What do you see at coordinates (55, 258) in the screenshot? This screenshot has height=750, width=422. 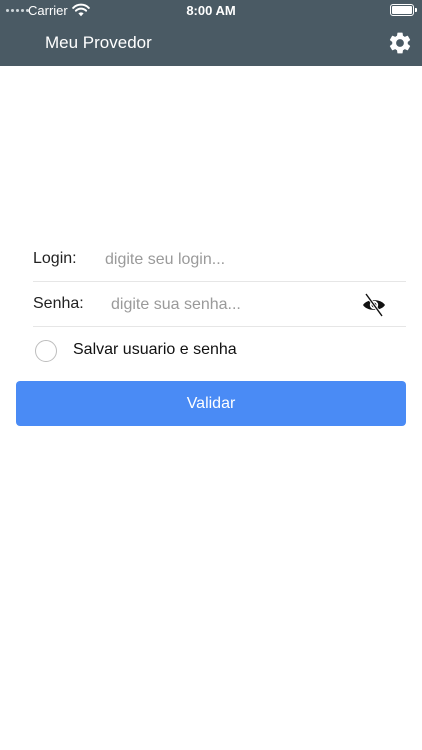 I see `login-label: Login:` at bounding box center [55, 258].